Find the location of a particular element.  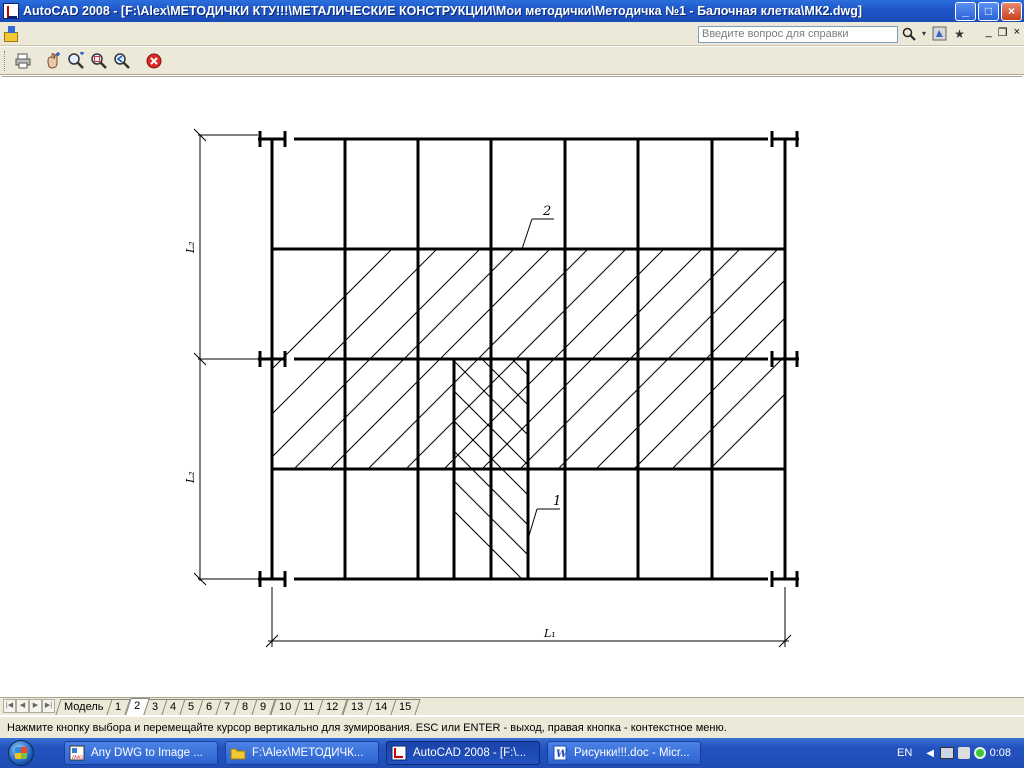

prev-tab-arrow-icon: ◀ is located at coordinates (22, 706).